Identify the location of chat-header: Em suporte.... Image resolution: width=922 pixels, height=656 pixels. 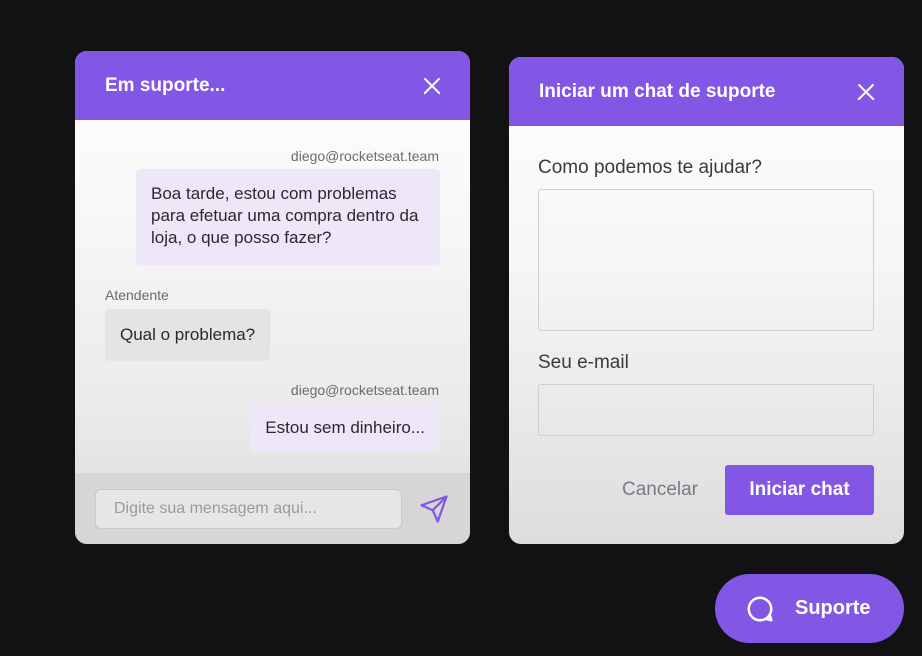
(272, 85).